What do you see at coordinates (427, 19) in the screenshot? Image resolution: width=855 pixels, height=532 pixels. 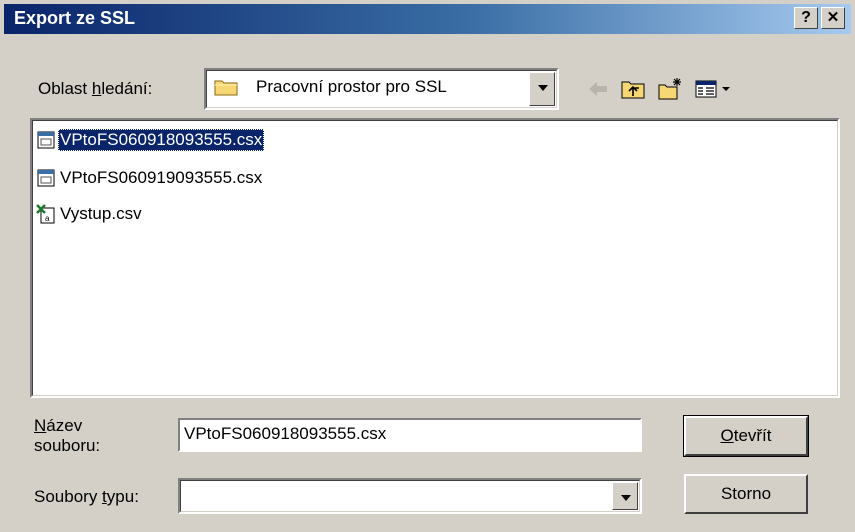 I see `title-bar: Export ze SSL ? ✕` at bounding box center [427, 19].